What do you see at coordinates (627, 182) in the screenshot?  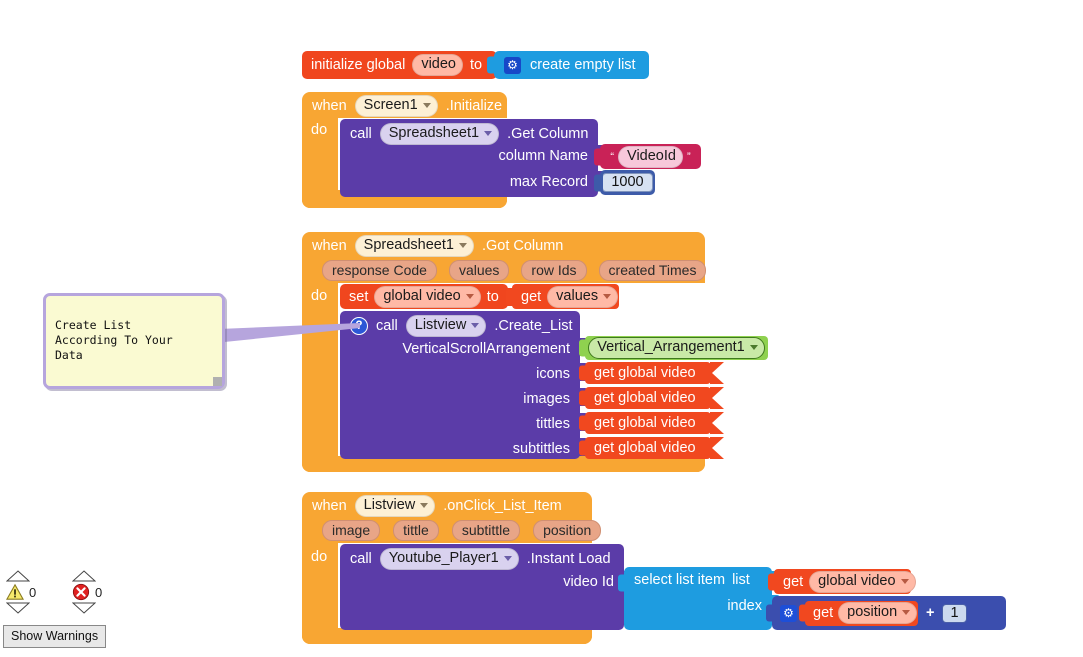 I see `number-value-field: 1000` at bounding box center [627, 182].